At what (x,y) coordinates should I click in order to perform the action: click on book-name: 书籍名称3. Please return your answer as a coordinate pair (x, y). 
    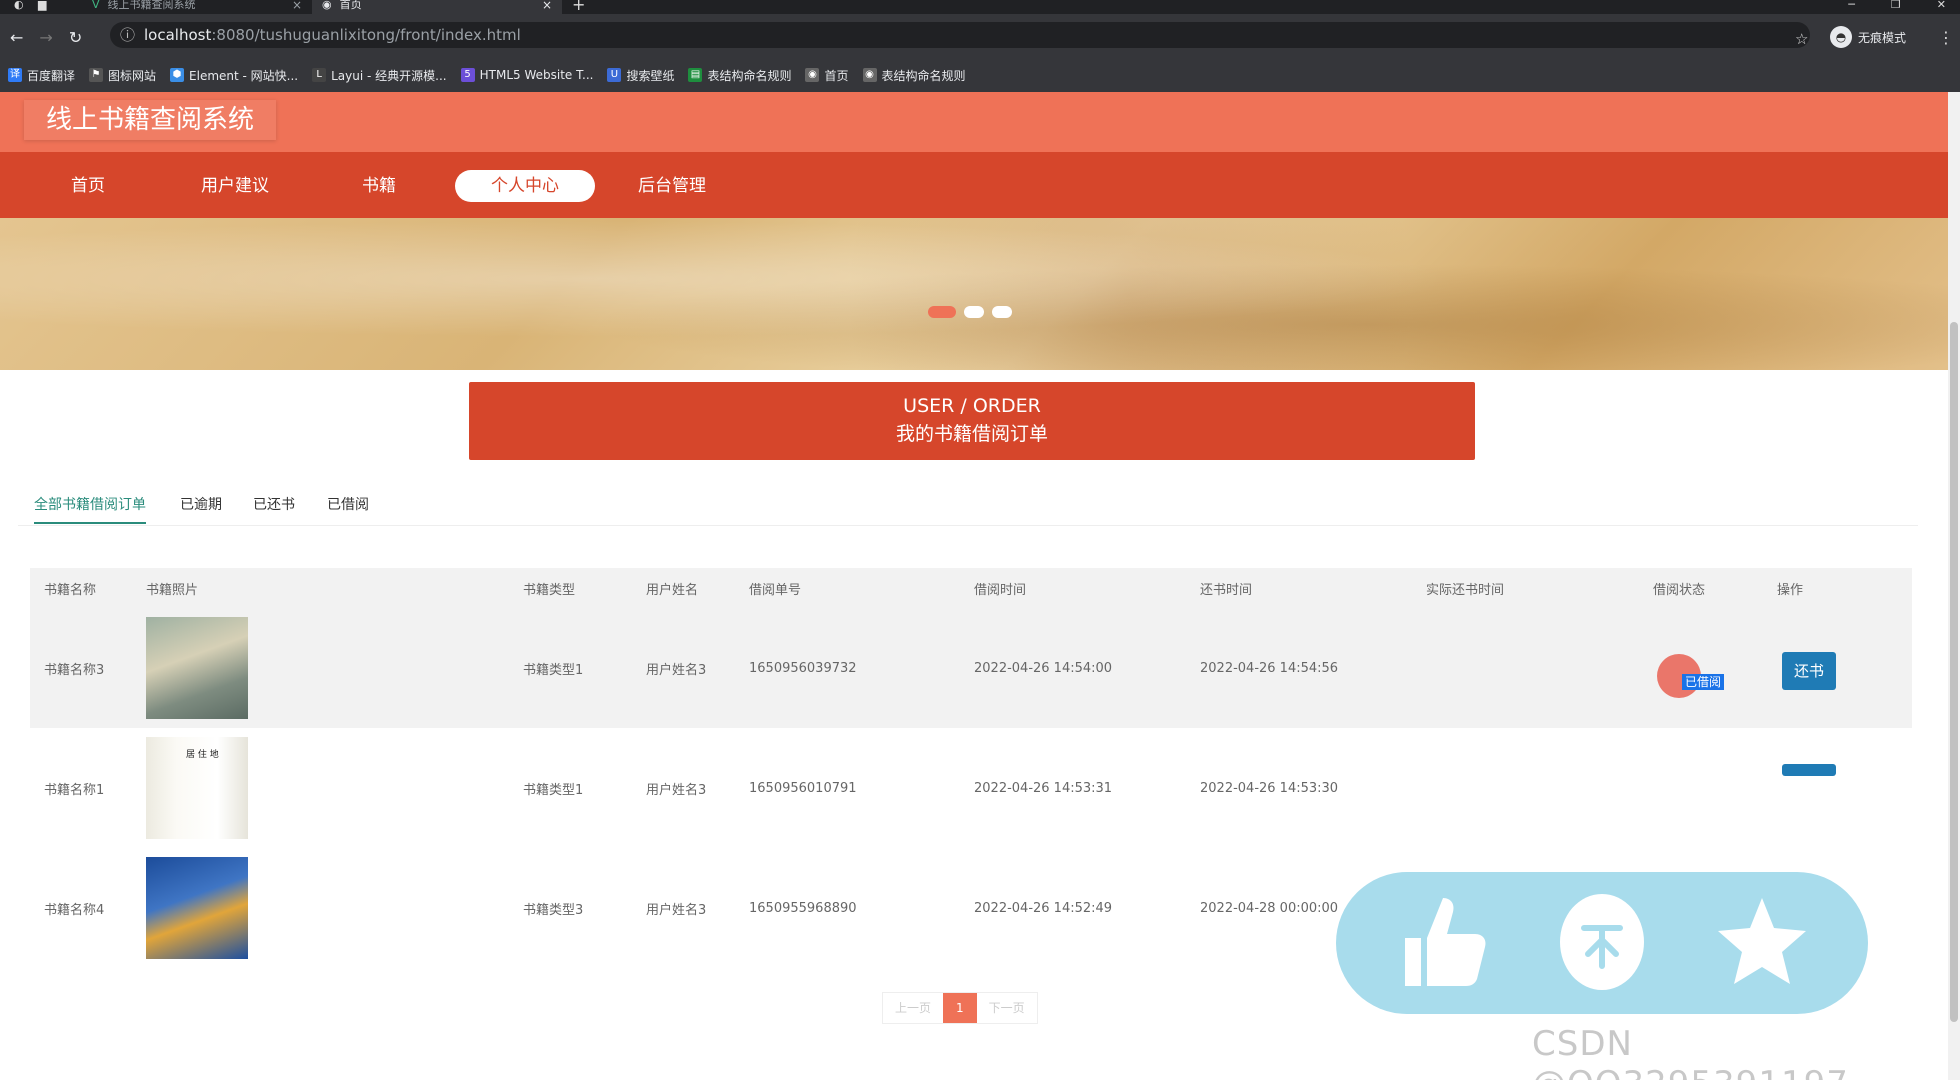
    Looking at the image, I should click on (74, 670).